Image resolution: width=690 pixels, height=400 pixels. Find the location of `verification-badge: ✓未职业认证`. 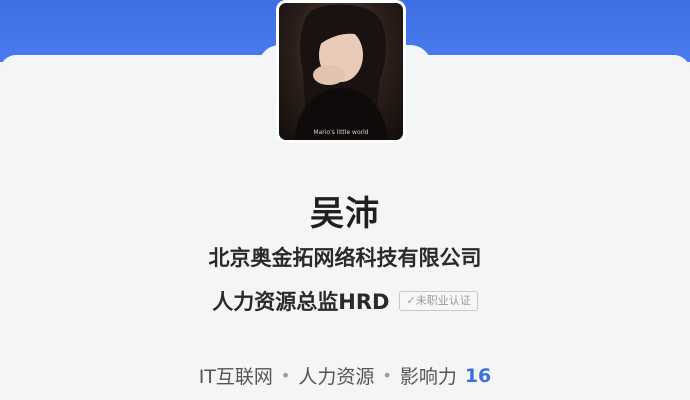

verification-badge: ✓未职业认证 is located at coordinates (438, 301).